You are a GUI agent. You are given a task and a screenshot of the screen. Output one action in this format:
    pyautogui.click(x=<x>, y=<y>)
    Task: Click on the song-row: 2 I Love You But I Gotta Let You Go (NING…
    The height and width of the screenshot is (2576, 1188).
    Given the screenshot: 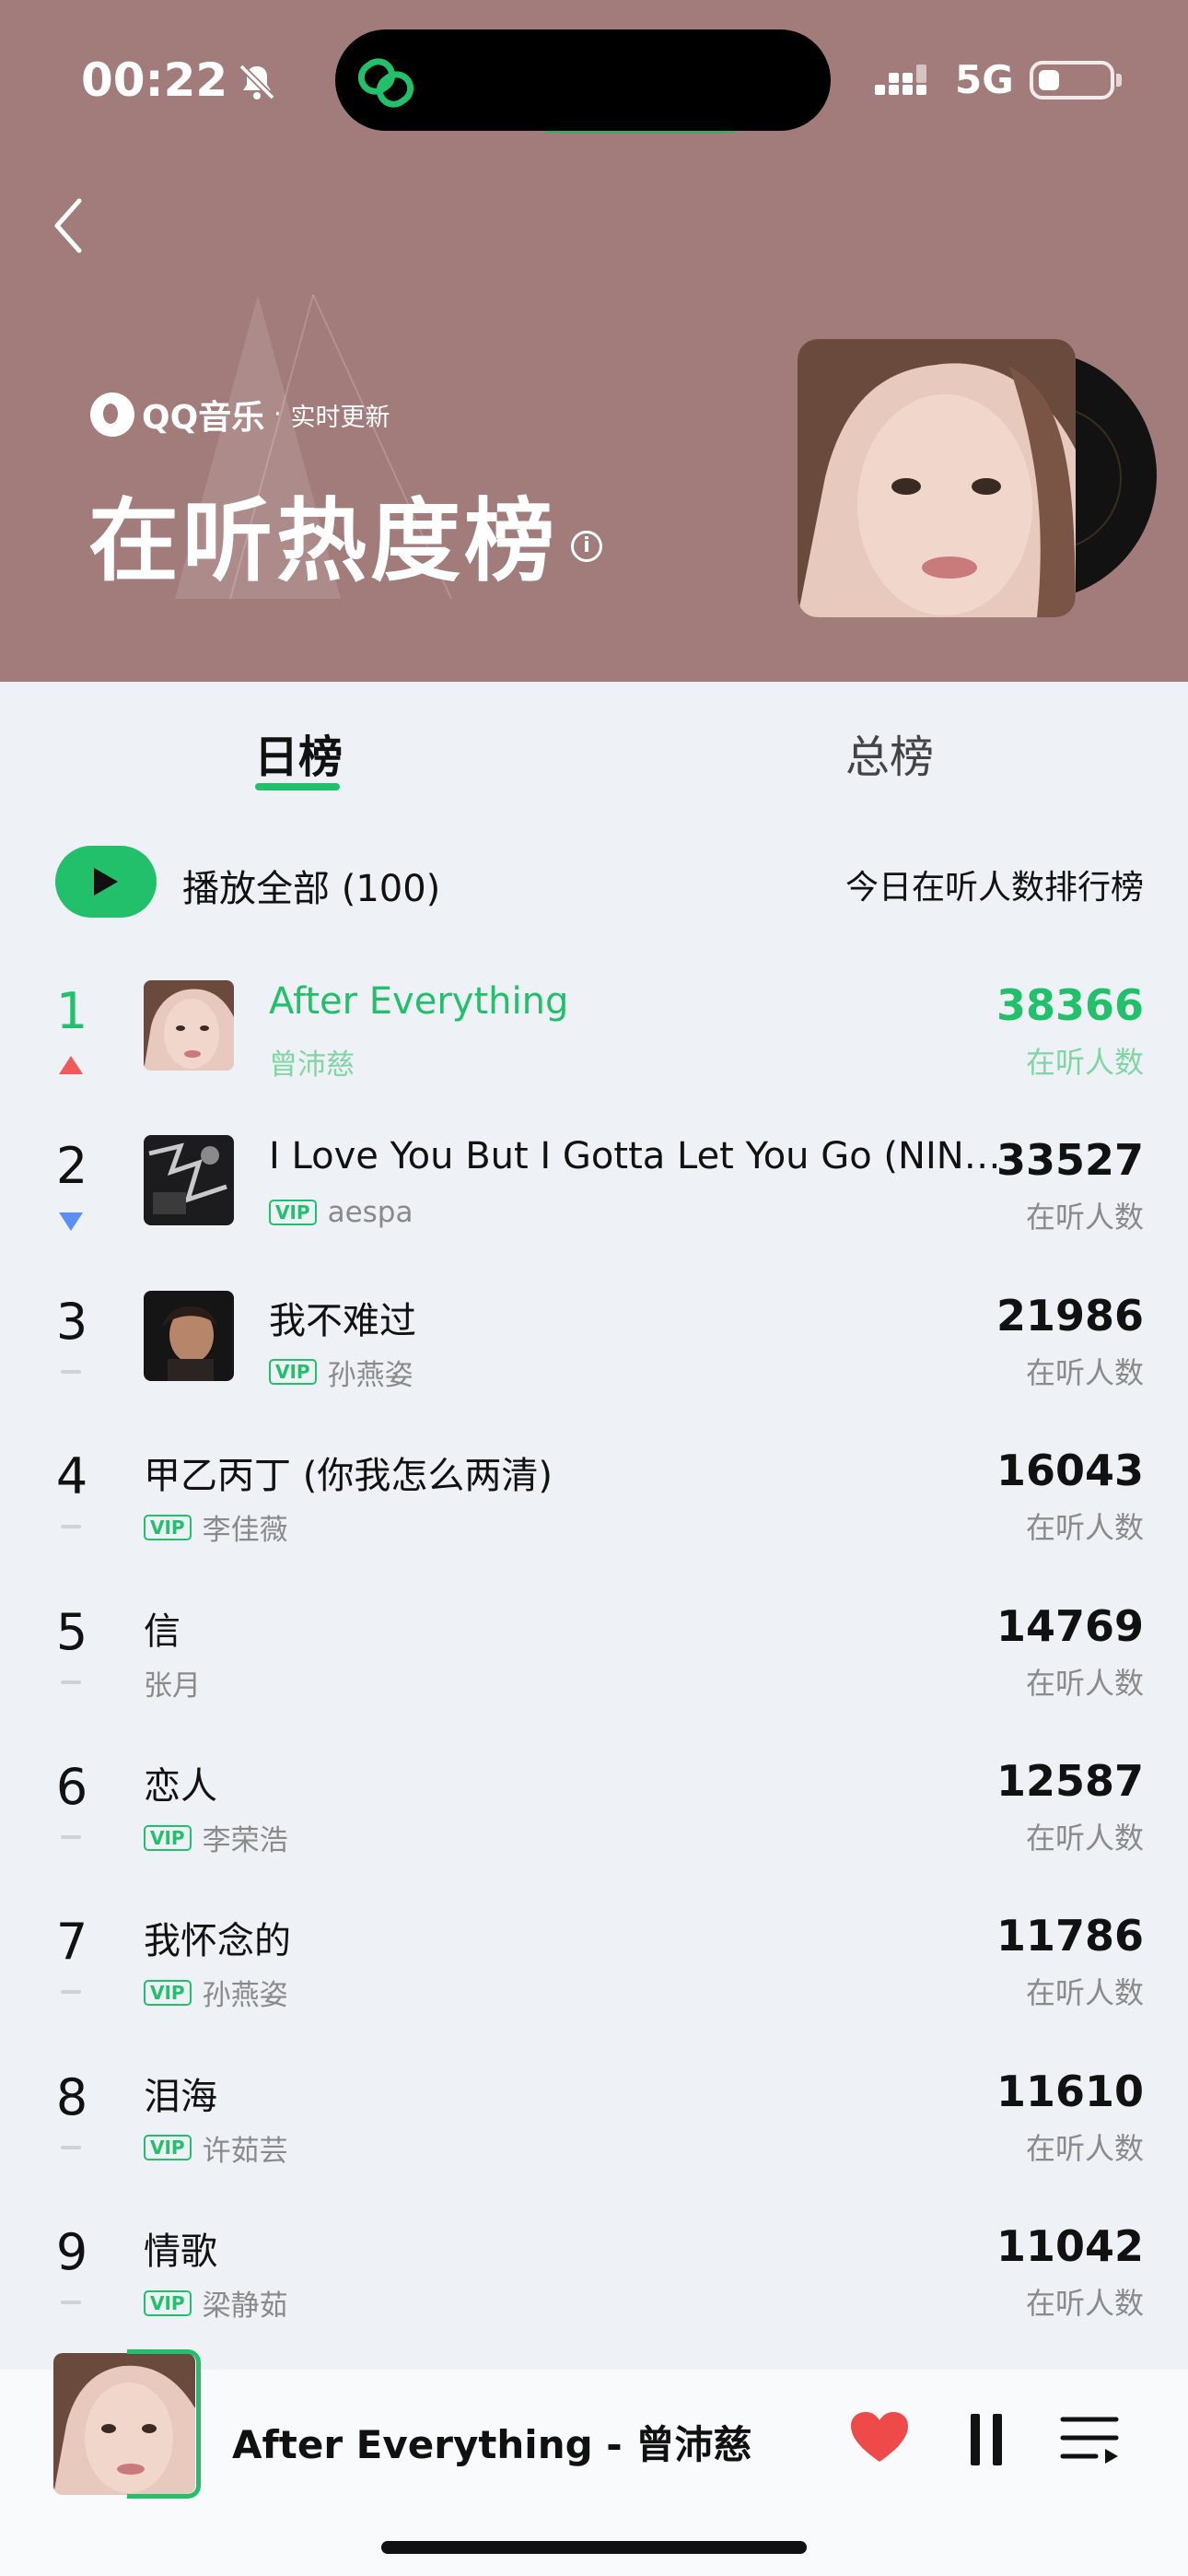 What is the action you would take?
    pyautogui.click(x=594, y=1205)
    